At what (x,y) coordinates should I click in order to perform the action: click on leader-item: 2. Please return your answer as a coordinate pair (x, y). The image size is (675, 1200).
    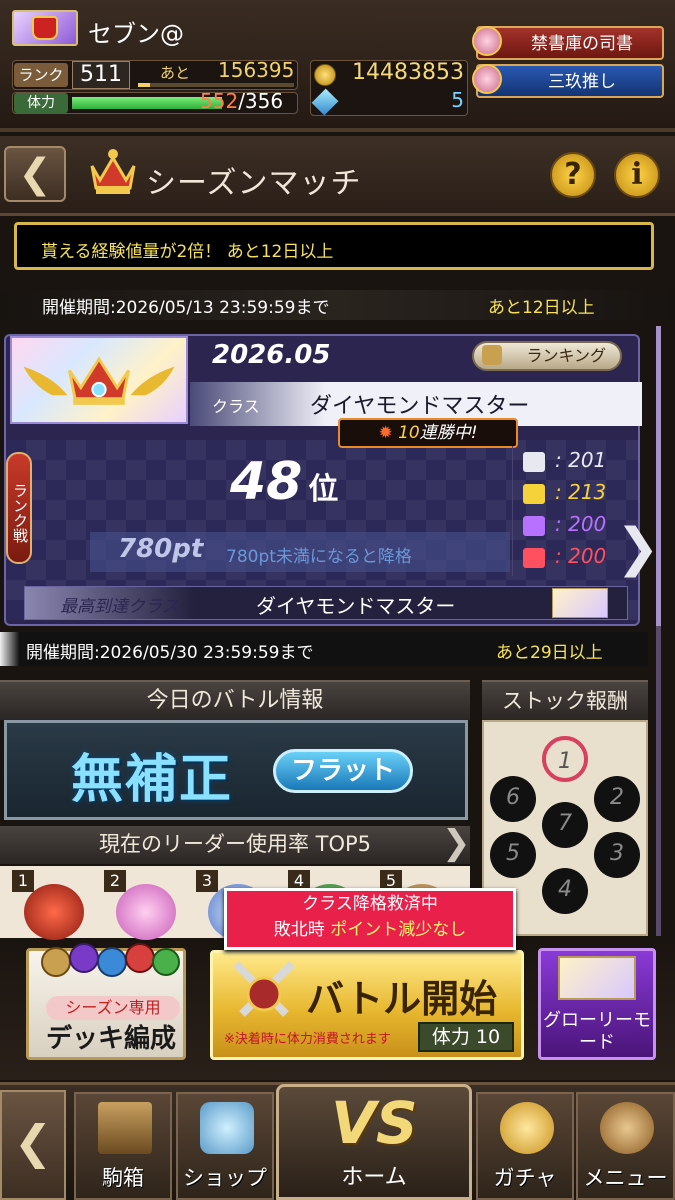
    Looking at the image, I should click on (140, 905).